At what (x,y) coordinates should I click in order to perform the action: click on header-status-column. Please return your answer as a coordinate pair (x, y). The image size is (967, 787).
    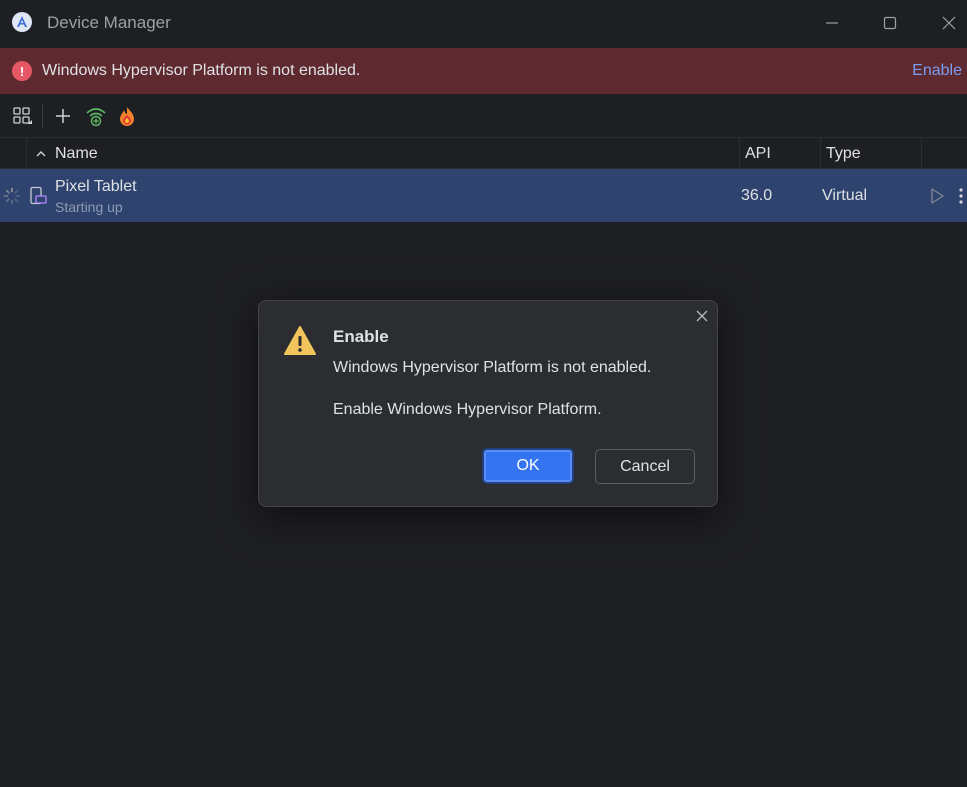
    Looking at the image, I should click on (13, 153).